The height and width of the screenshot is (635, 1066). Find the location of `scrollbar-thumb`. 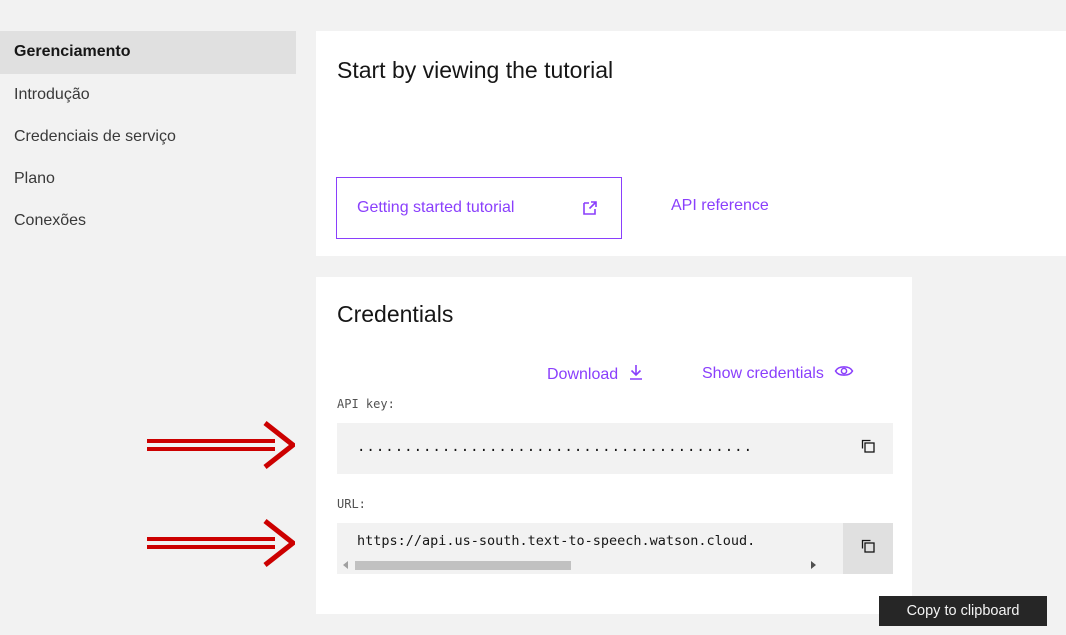

scrollbar-thumb is located at coordinates (463, 565).